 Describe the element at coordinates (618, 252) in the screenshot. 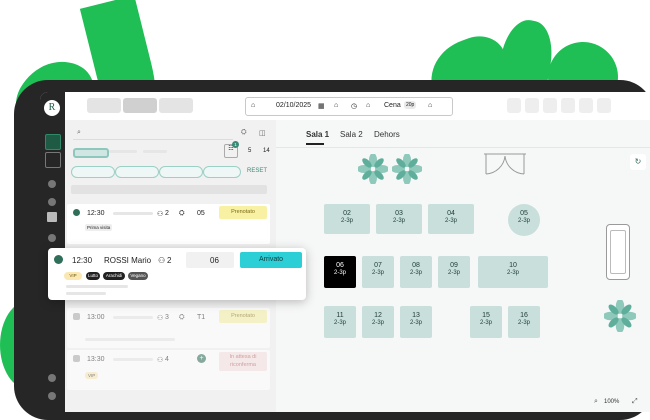

I see `sofa-seat` at that location.